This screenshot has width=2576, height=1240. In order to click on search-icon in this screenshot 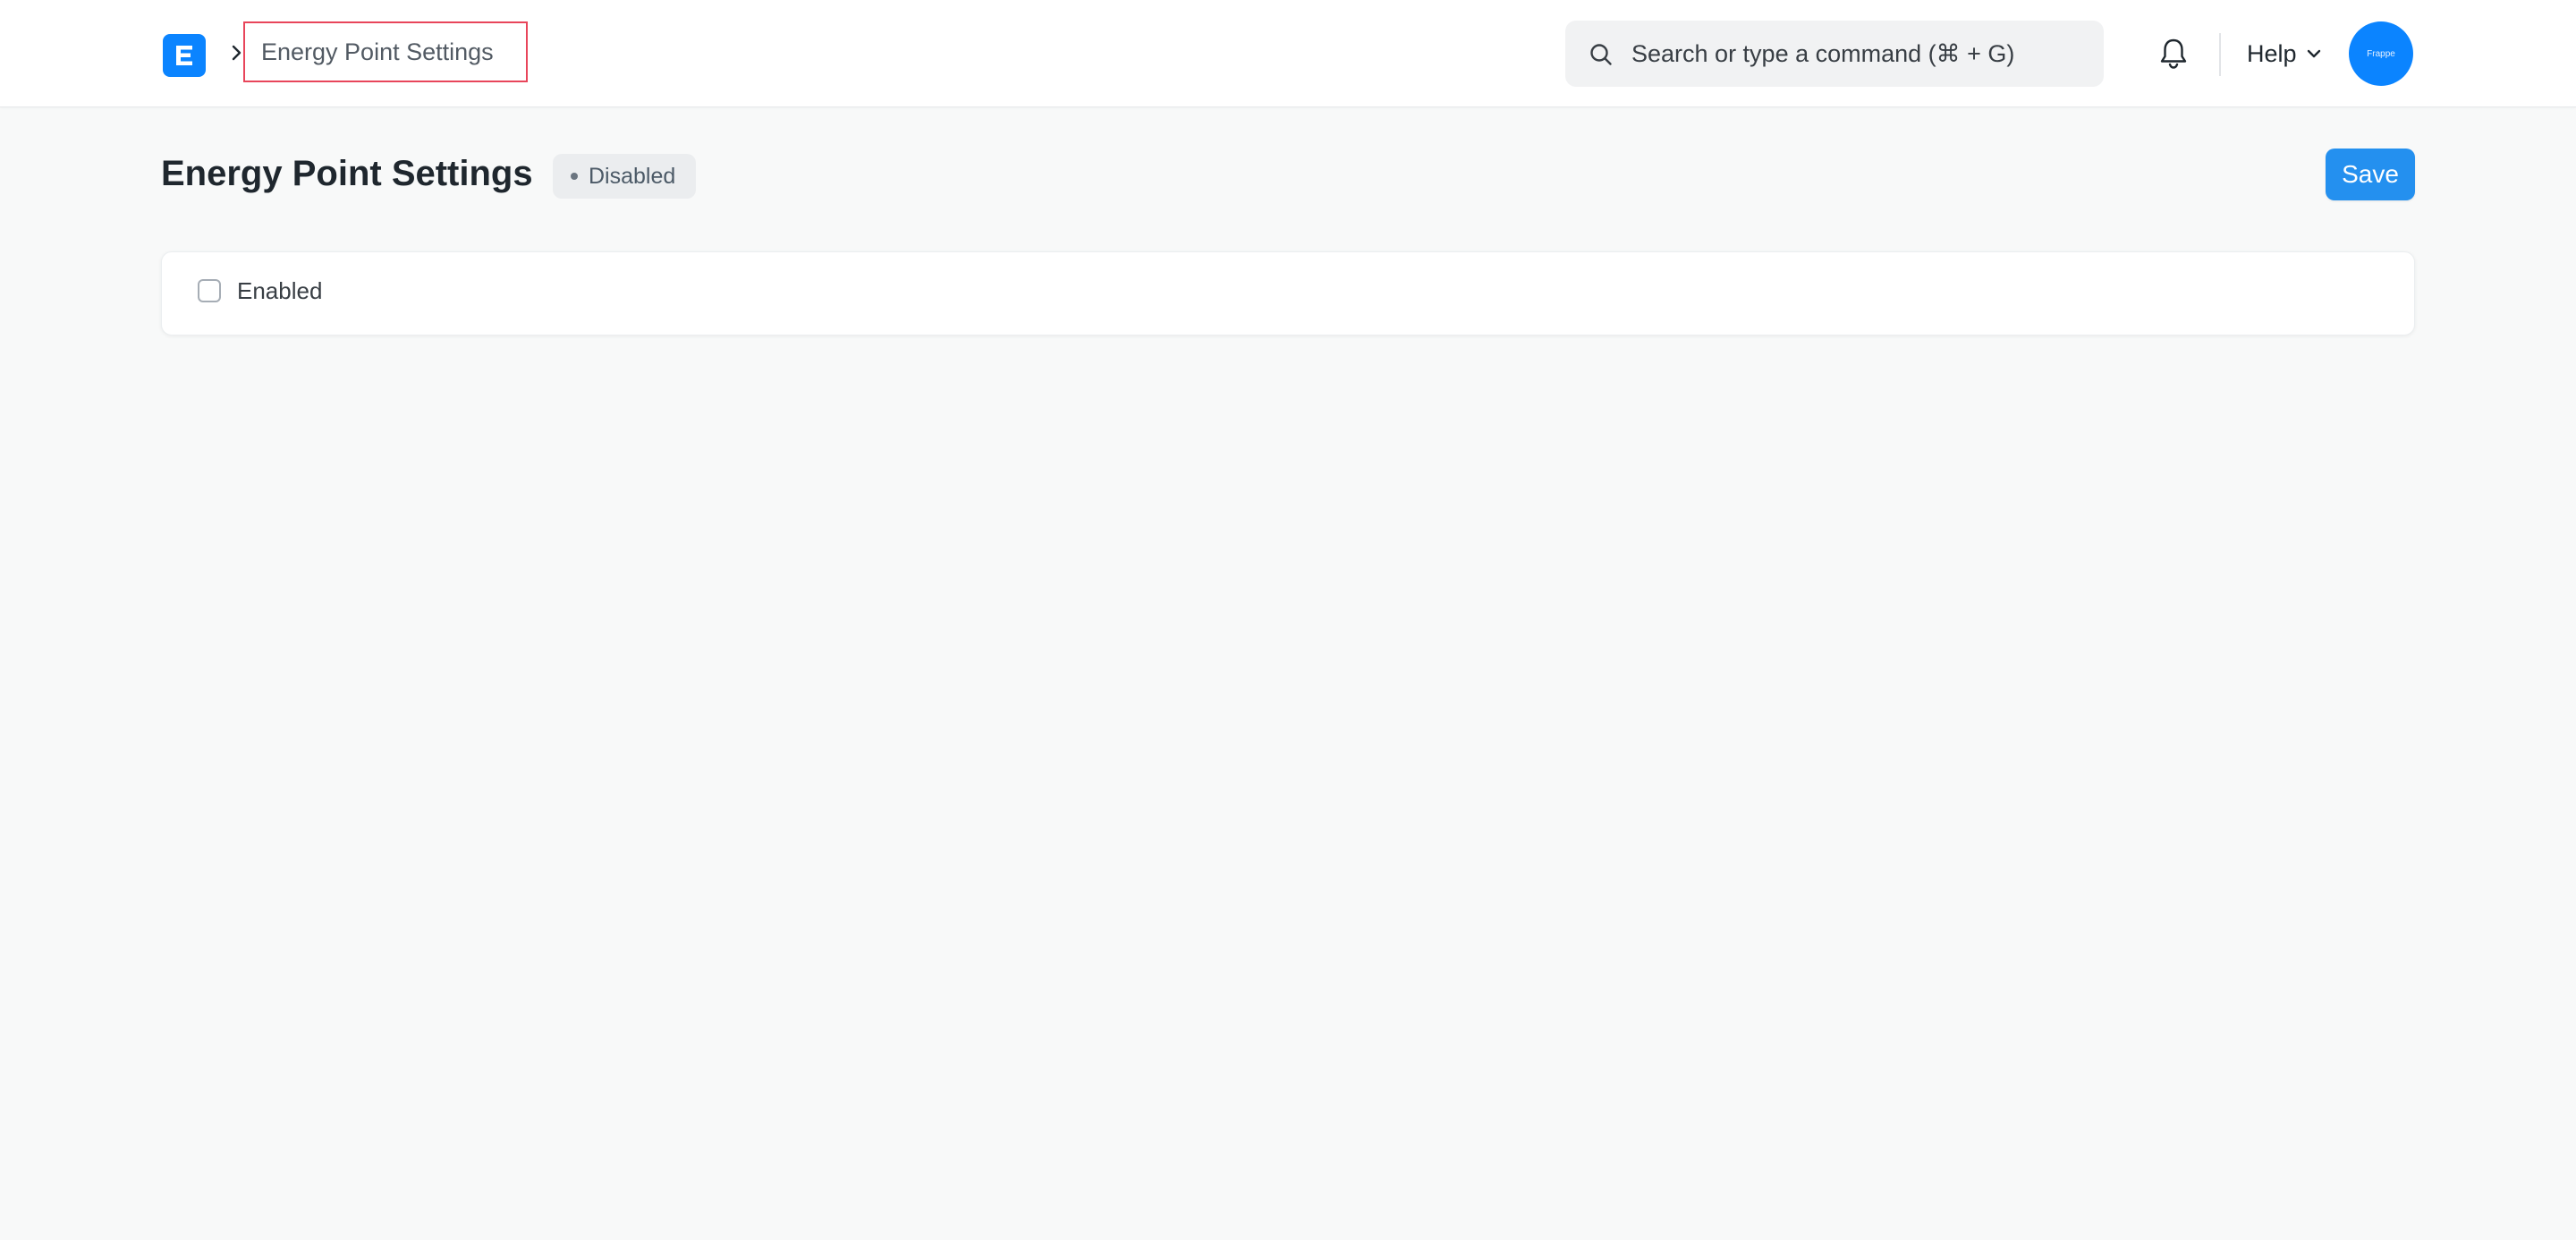, I will do `click(1601, 54)`.